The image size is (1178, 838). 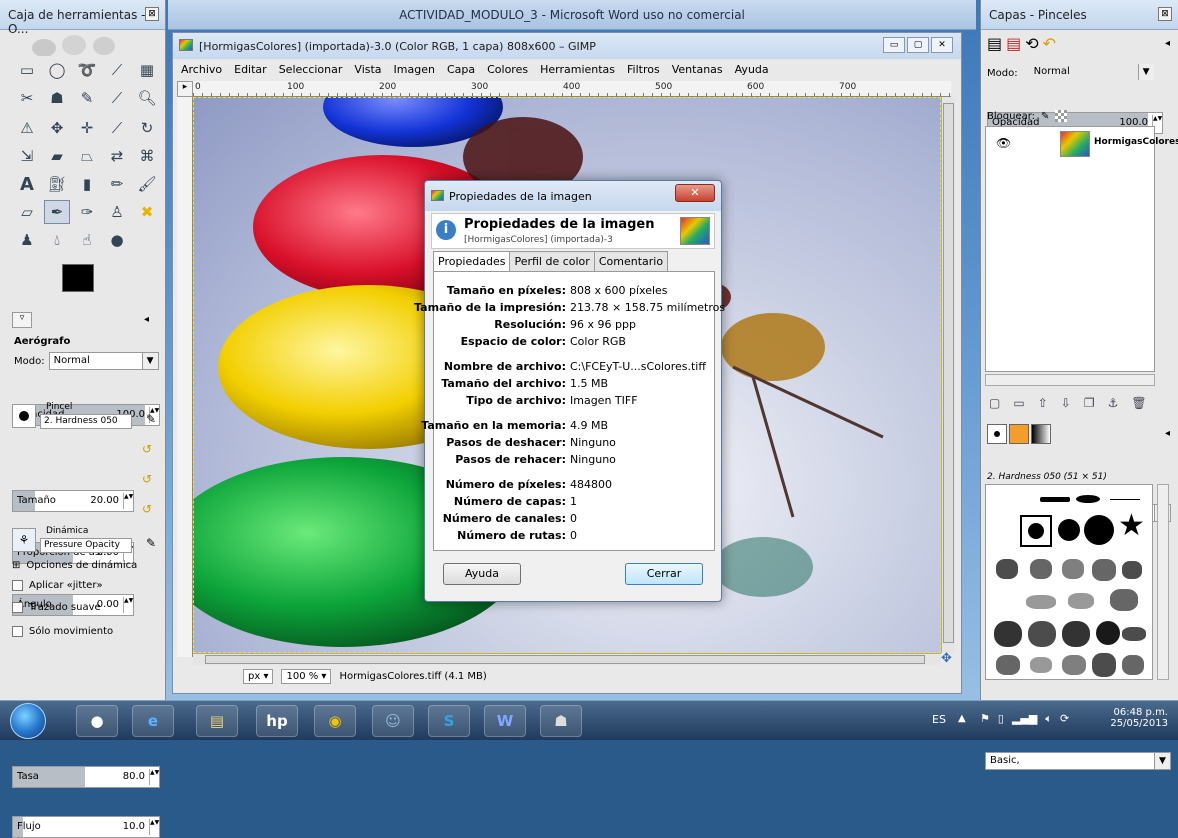 I want to click on jitter-box, so click(x=17, y=585).